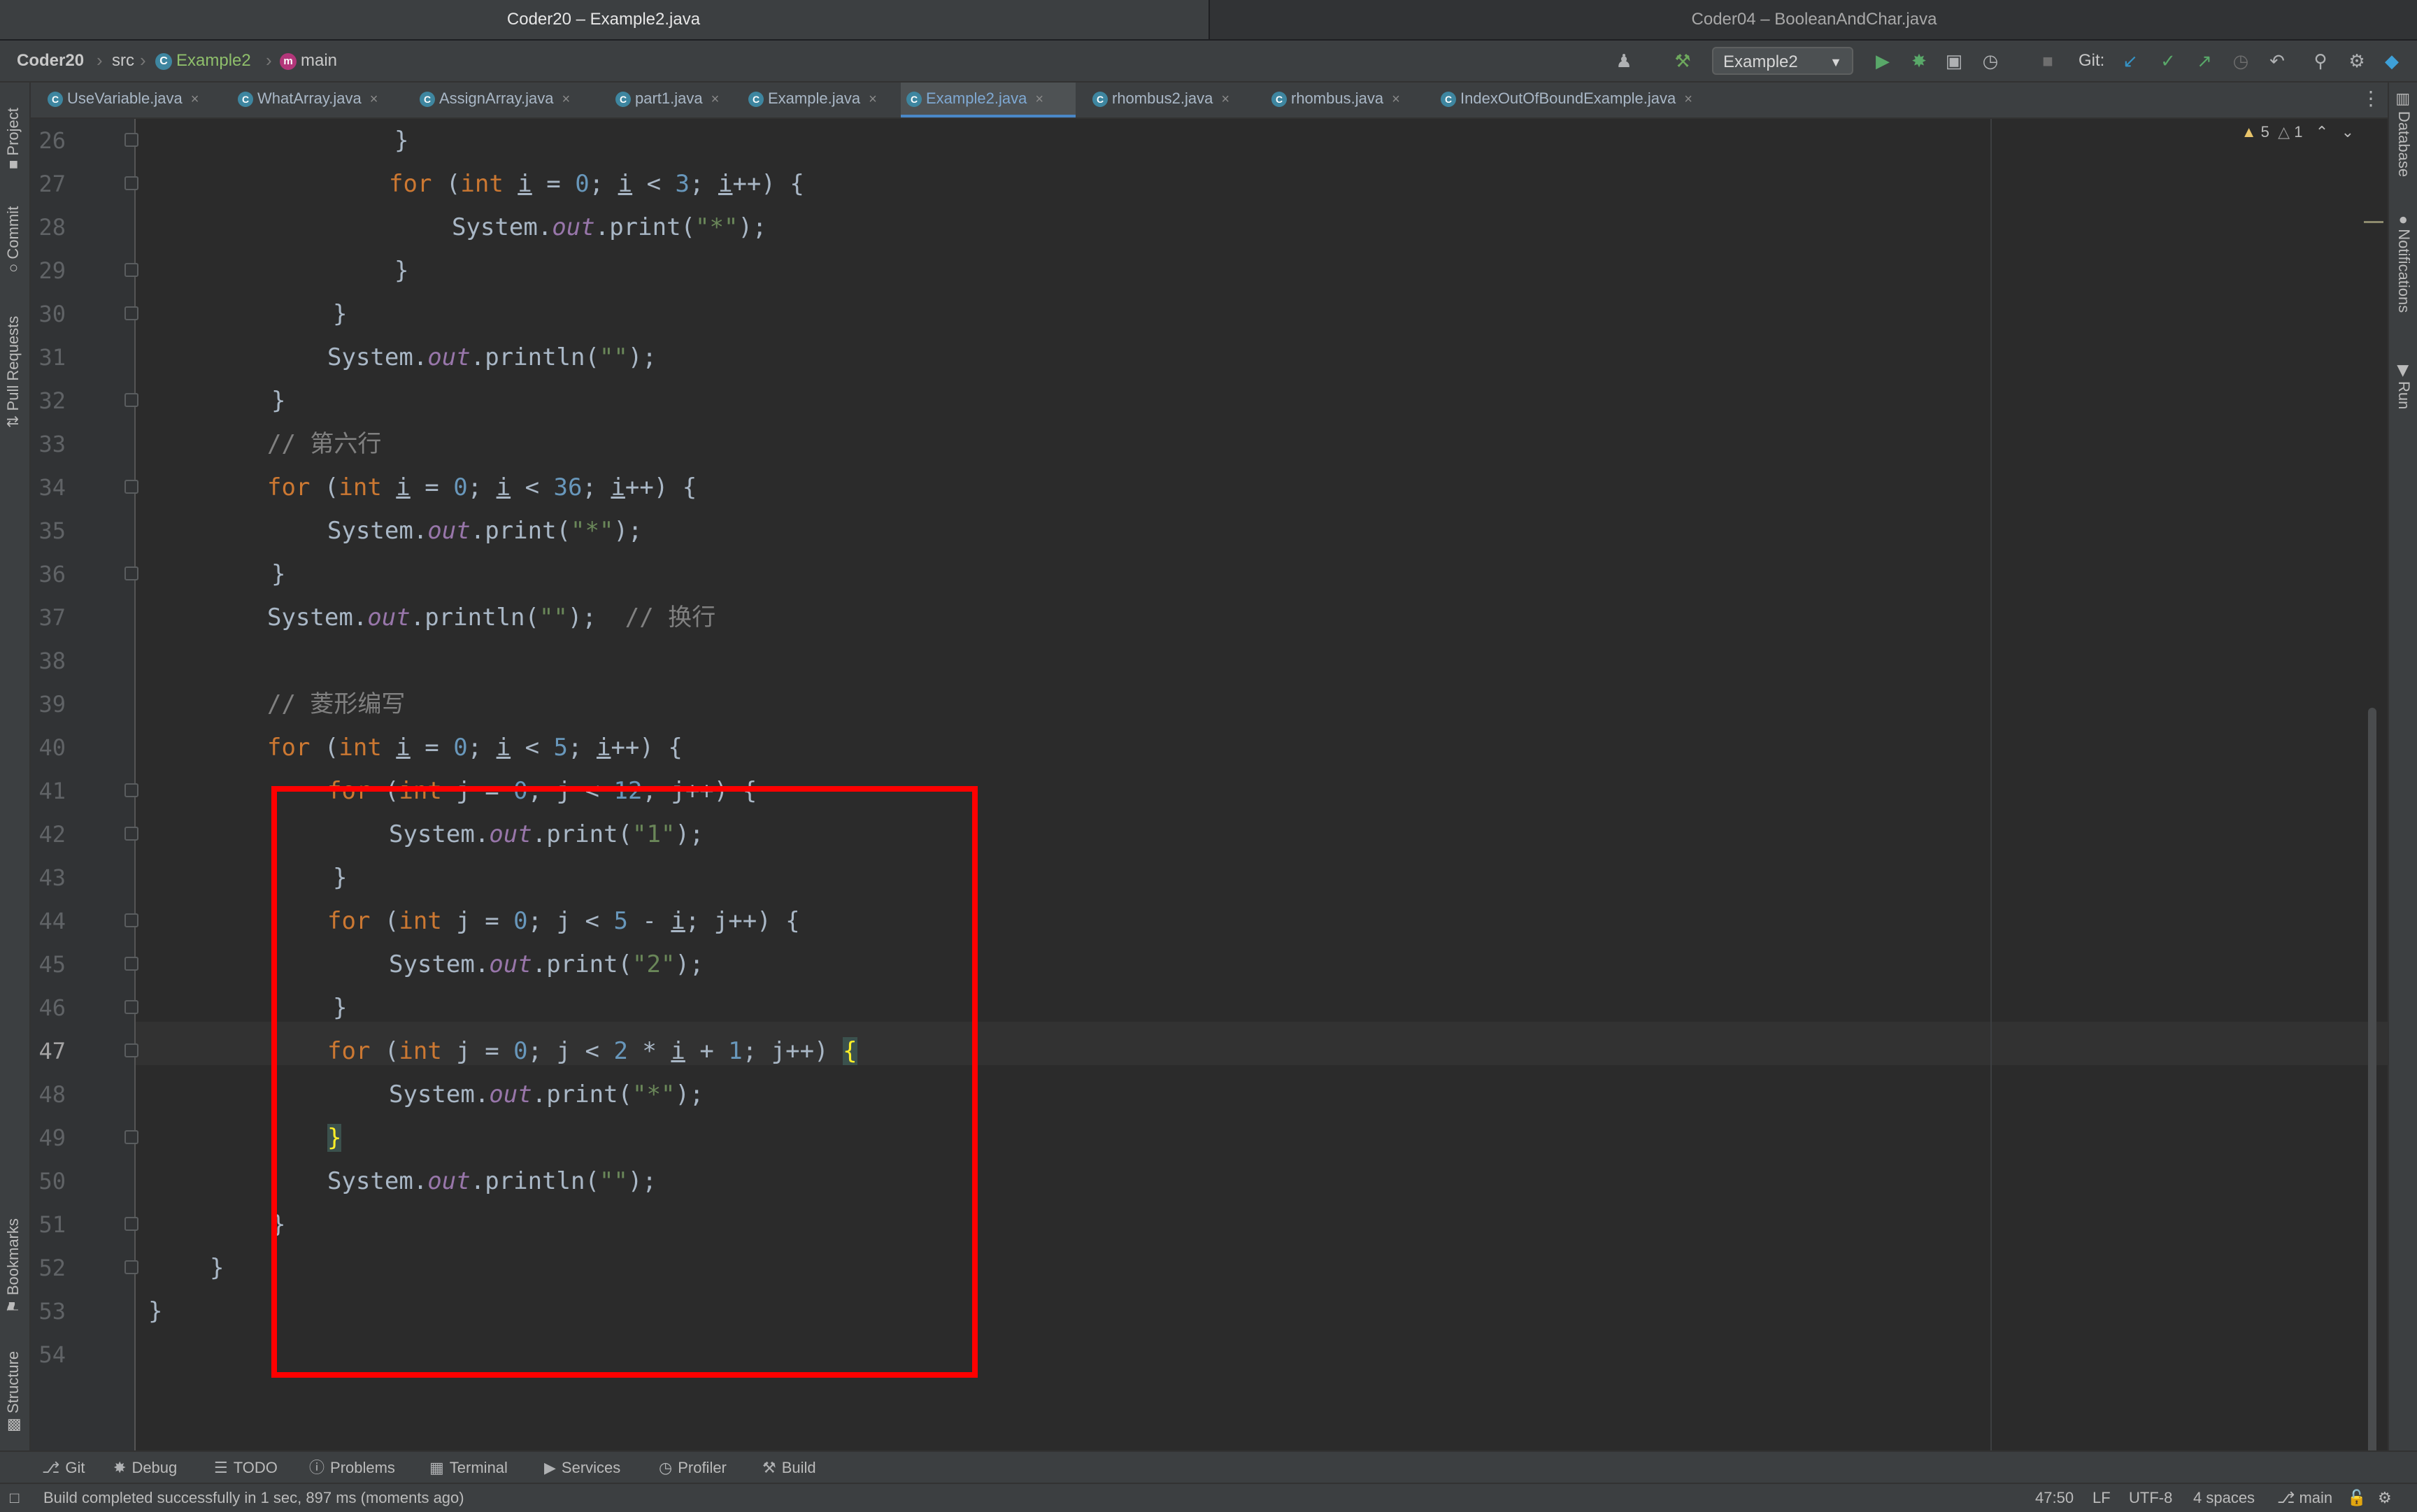  What do you see at coordinates (2101, 1498) in the screenshot?
I see `line-separator: LF` at bounding box center [2101, 1498].